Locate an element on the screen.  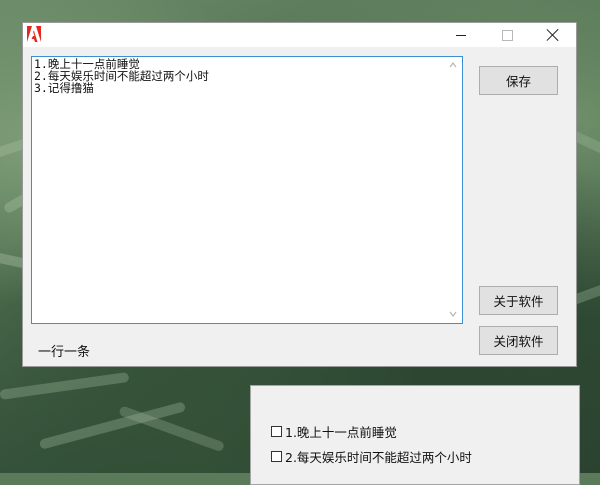
close-software-button: 关闭软件 is located at coordinates (518, 340).